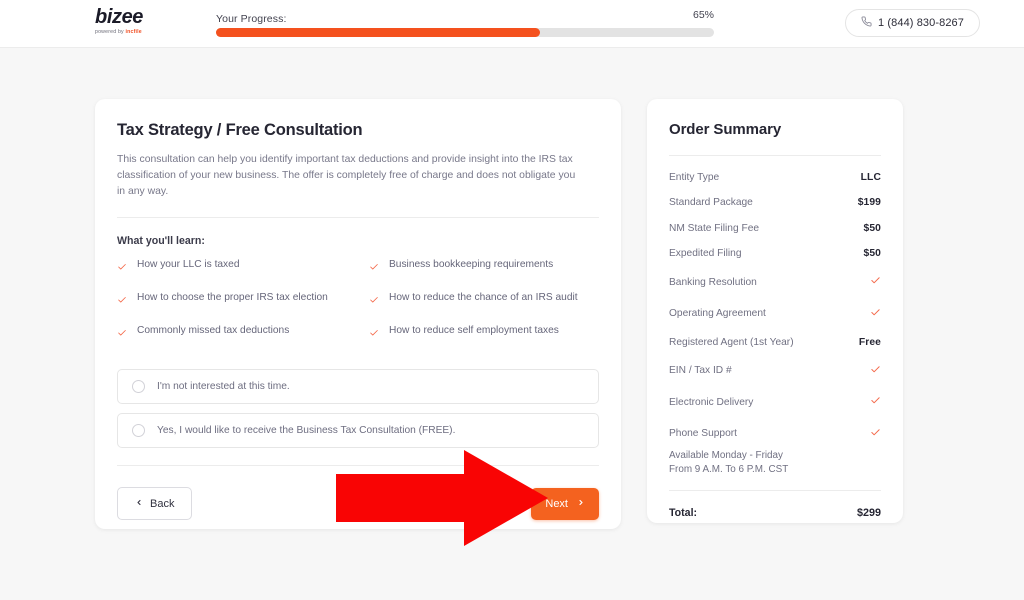 This screenshot has height=600, width=1024. What do you see at coordinates (869, 342) in the screenshot?
I see `summary-row-value: Free` at bounding box center [869, 342].